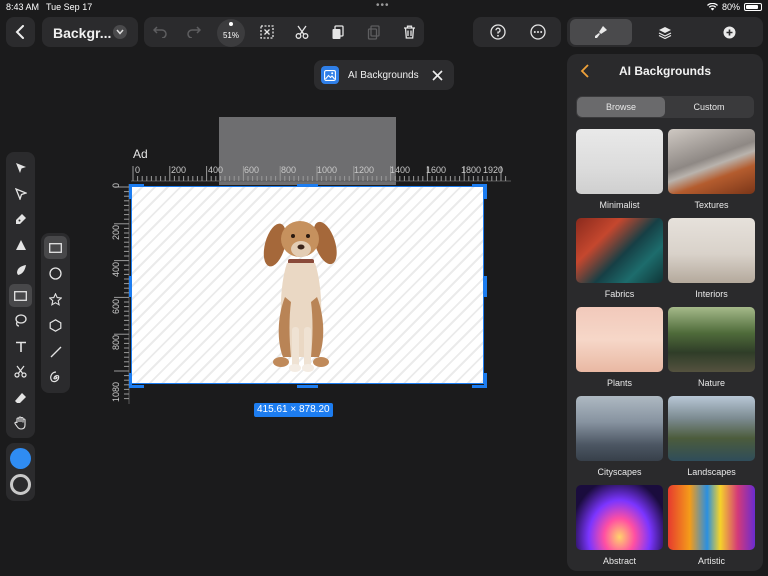 The image size is (768, 576). What do you see at coordinates (485, 191) in the screenshot?
I see `resize-handle-tr` at bounding box center [485, 191].